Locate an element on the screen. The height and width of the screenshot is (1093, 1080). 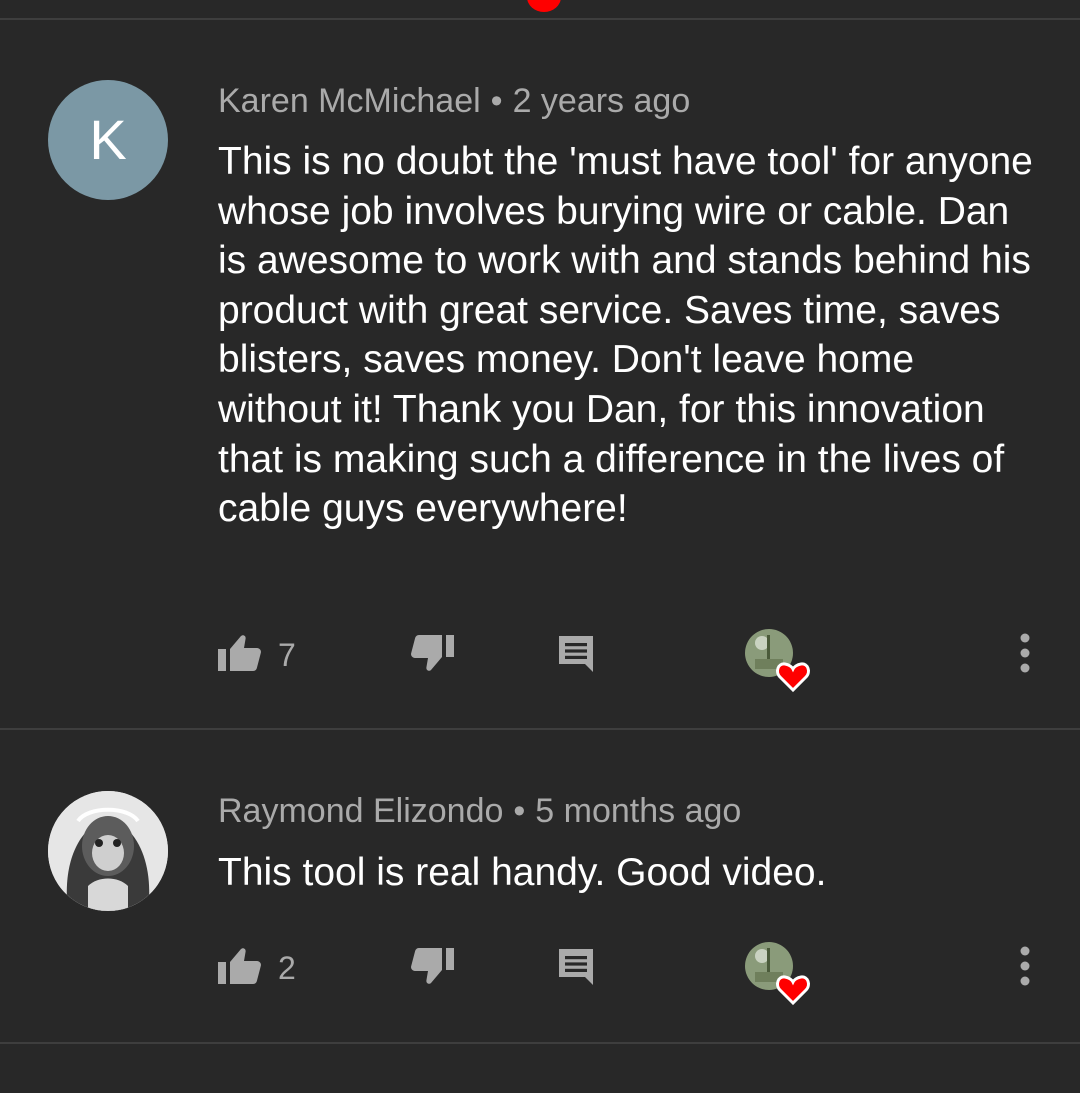
avatar: K is located at coordinates (108, 140).